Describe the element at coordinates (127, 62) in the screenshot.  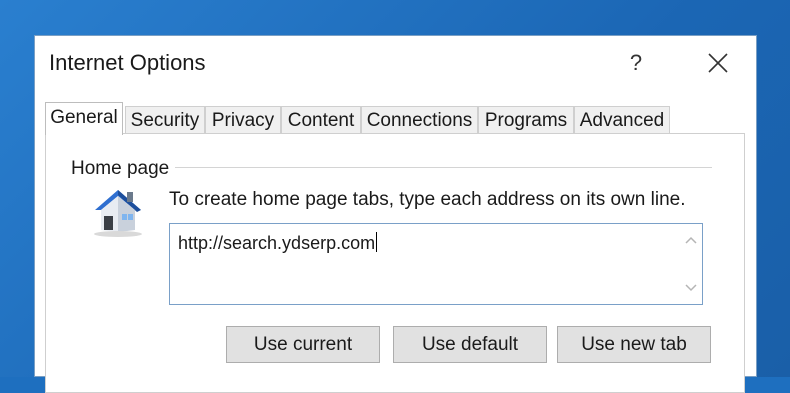
I see `dialog-title: Internet Options` at that location.